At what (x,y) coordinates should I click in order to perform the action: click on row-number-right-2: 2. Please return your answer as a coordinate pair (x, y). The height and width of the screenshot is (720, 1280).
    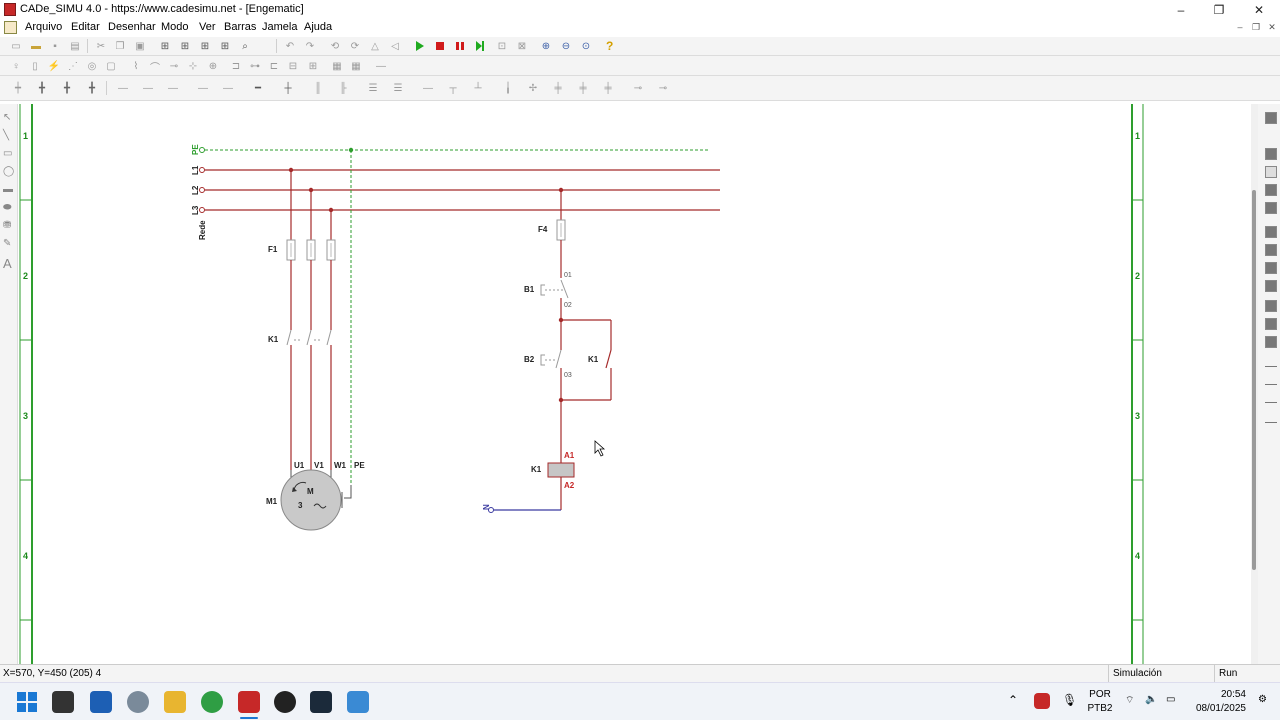
    Looking at the image, I should click on (1137, 276).